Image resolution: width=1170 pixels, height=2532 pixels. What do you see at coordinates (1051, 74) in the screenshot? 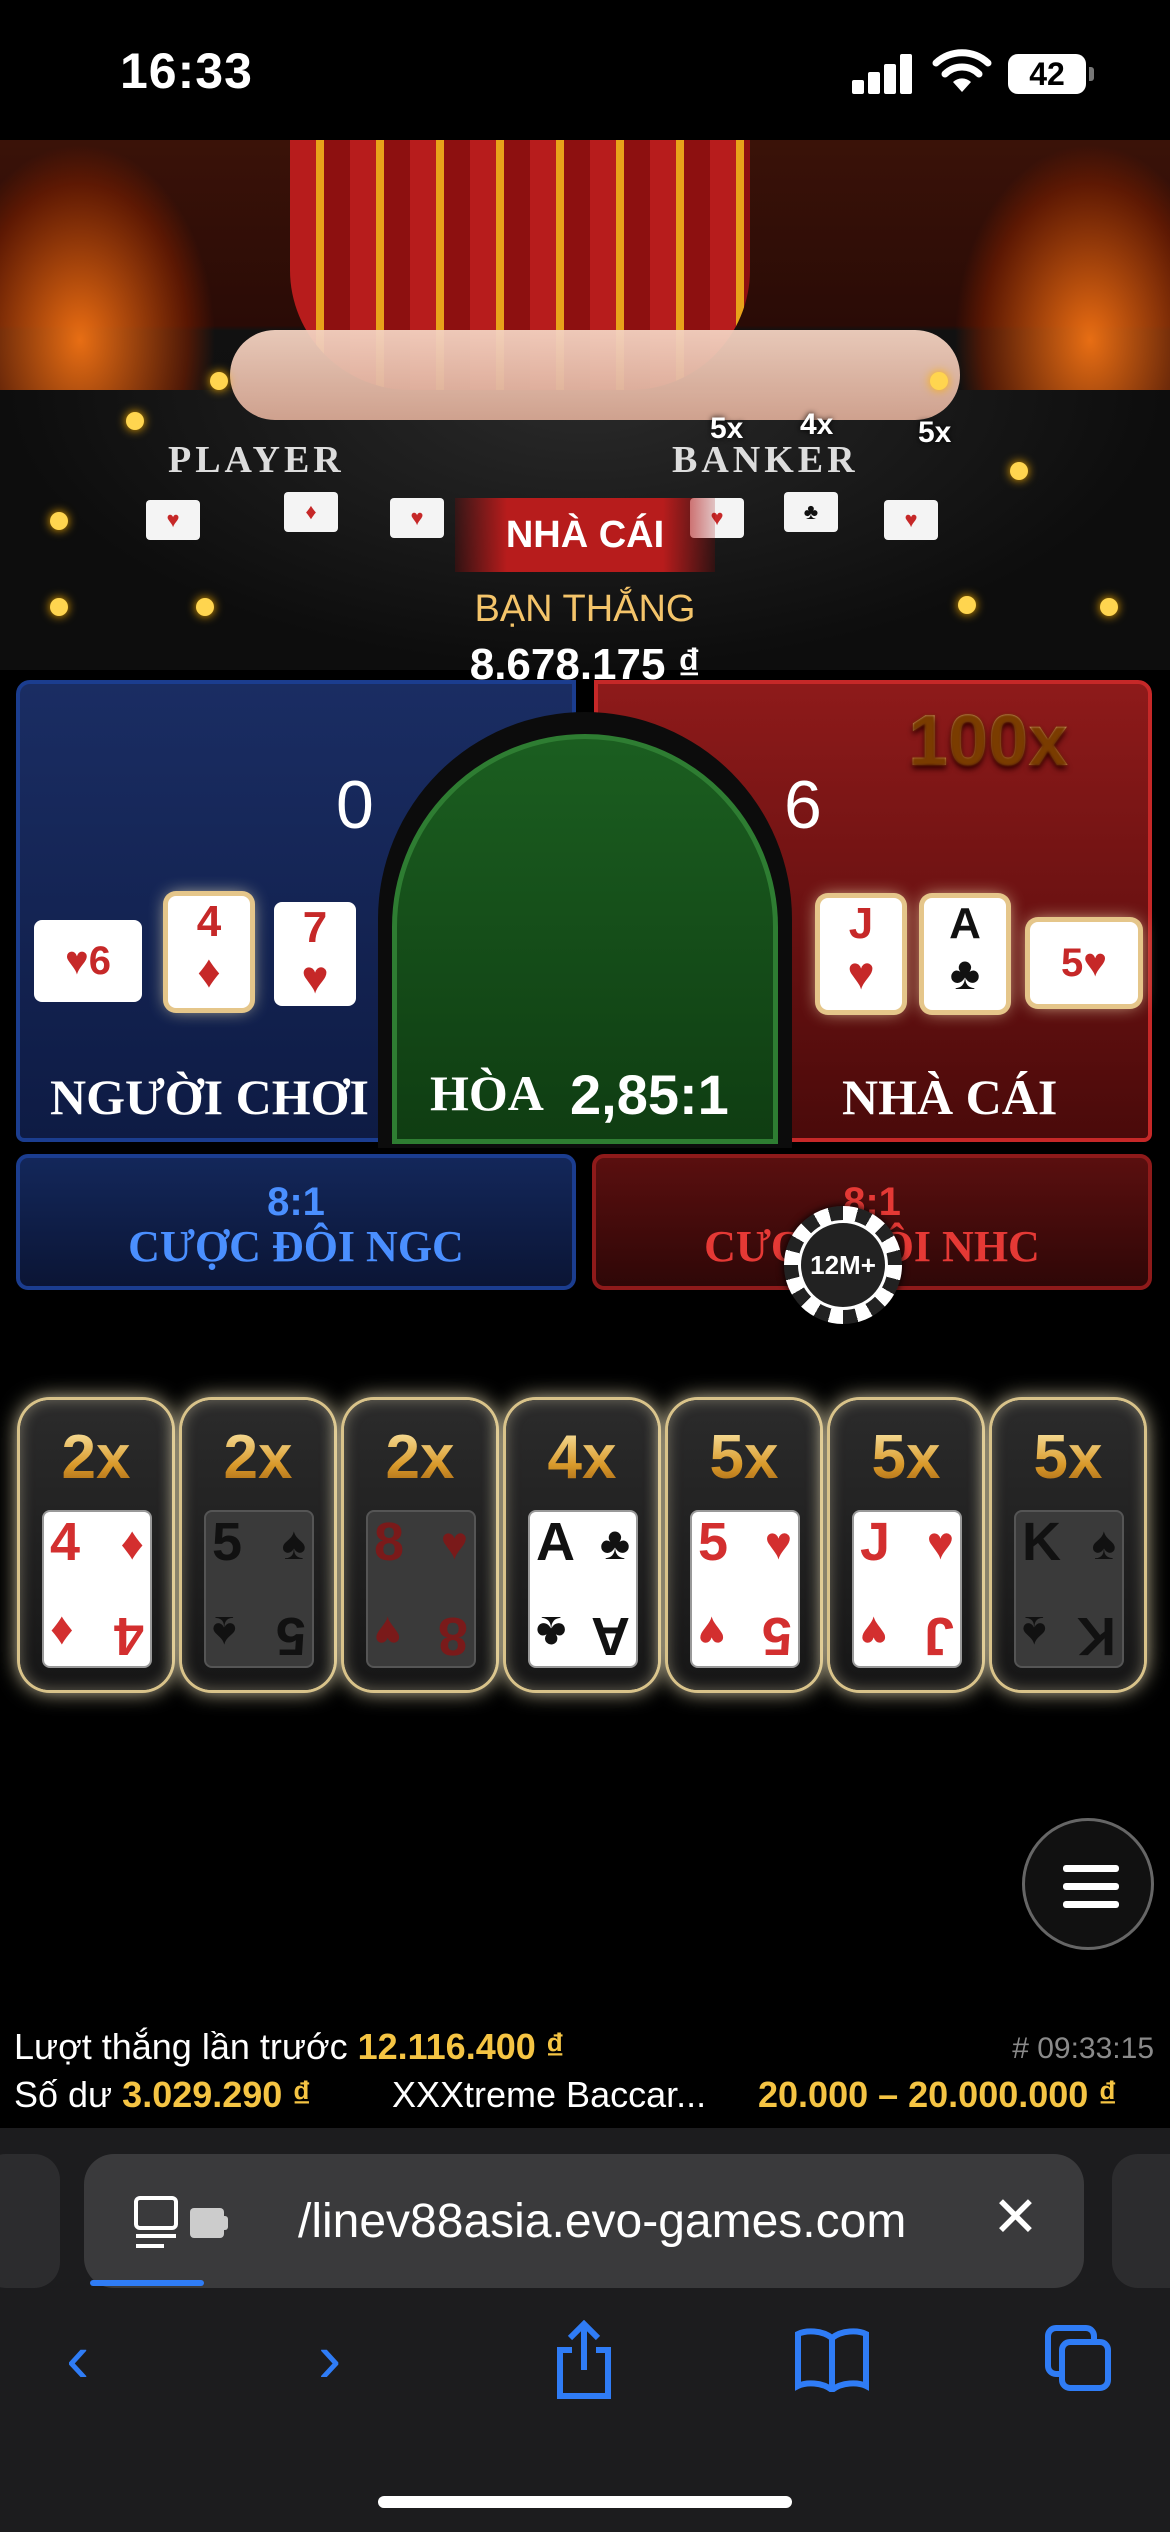
I see `battery-icon: 42` at bounding box center [1051, 74].